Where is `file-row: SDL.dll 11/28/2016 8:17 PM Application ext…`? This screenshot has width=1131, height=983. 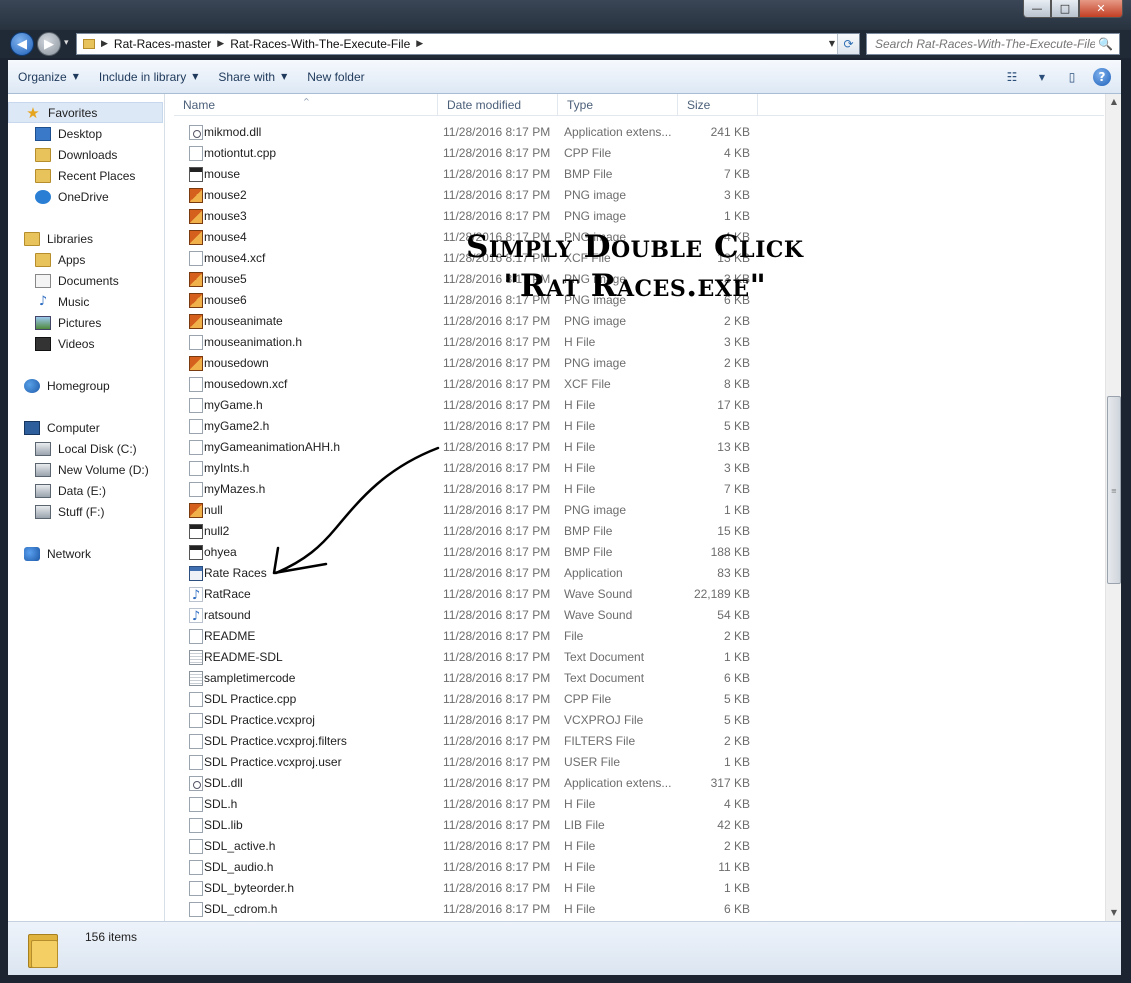
file-row: SDL.dll 11/28/2016 8:17 PM Application ext… is located at coordinates (639, 783).